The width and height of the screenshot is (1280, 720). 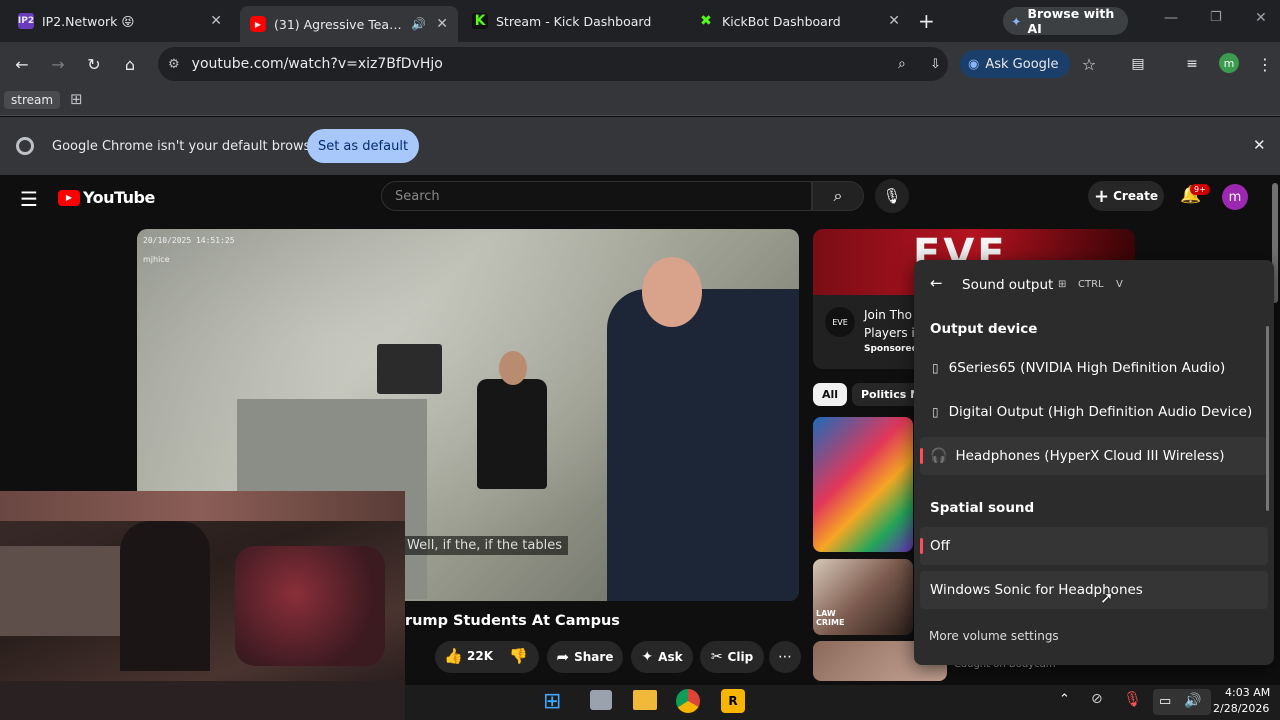 What do you see at coordinates (1119, 284) in the screenshot?
I see `shortcut-v: V` at bounding box center [1119, 284].